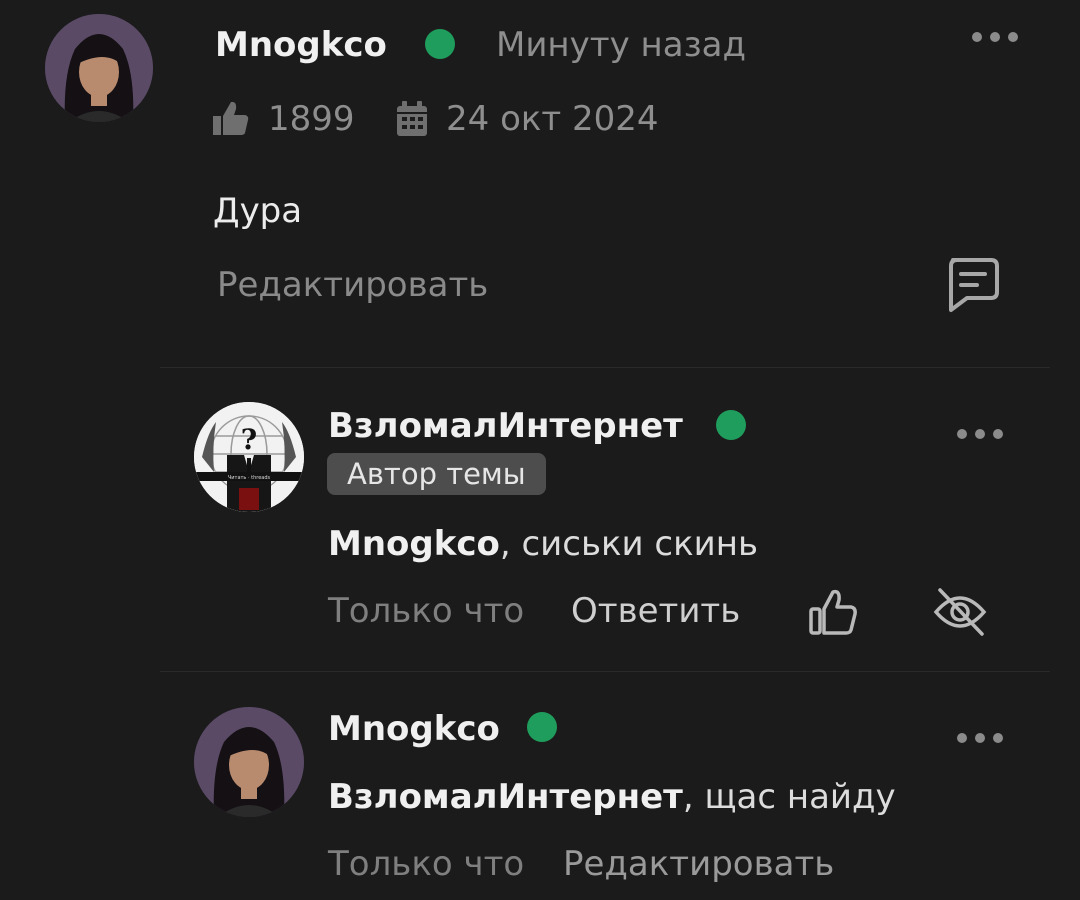  I want to click on comment-text: Mnogkco, сиськи скинь, so click(543, 544).